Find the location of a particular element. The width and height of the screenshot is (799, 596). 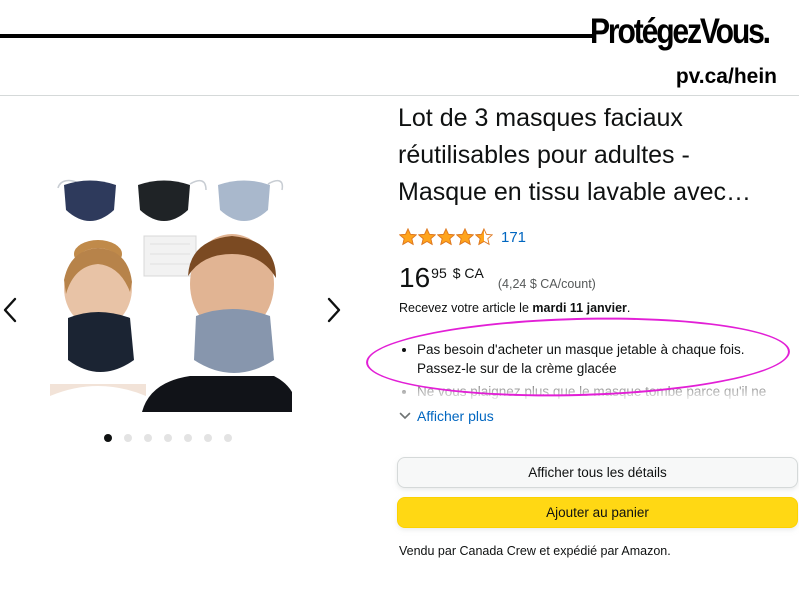

show-more-label: Afficher plus is located at coordinates (455, 416).